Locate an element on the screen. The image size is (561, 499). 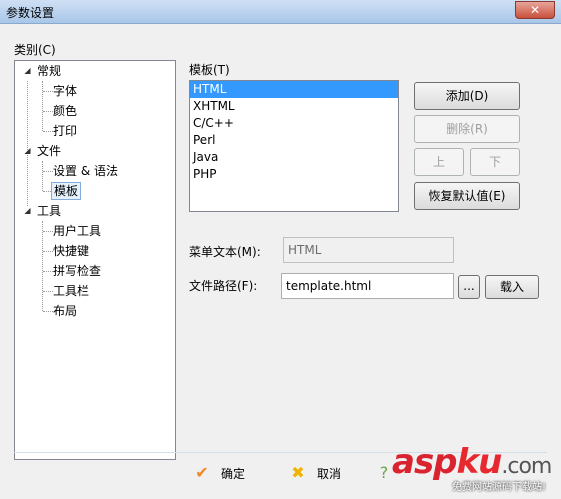
tree-node-spellcheck: 拼写检查 is located at coordinates (77, 271).